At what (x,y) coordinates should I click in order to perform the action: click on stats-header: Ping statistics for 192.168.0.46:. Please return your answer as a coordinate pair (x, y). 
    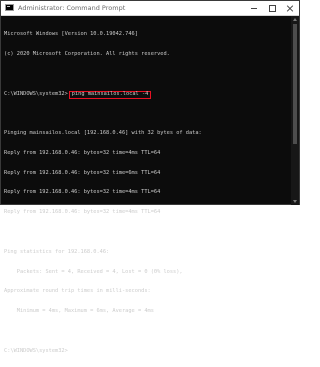
    Looking at the image, I should click on (57, 251).